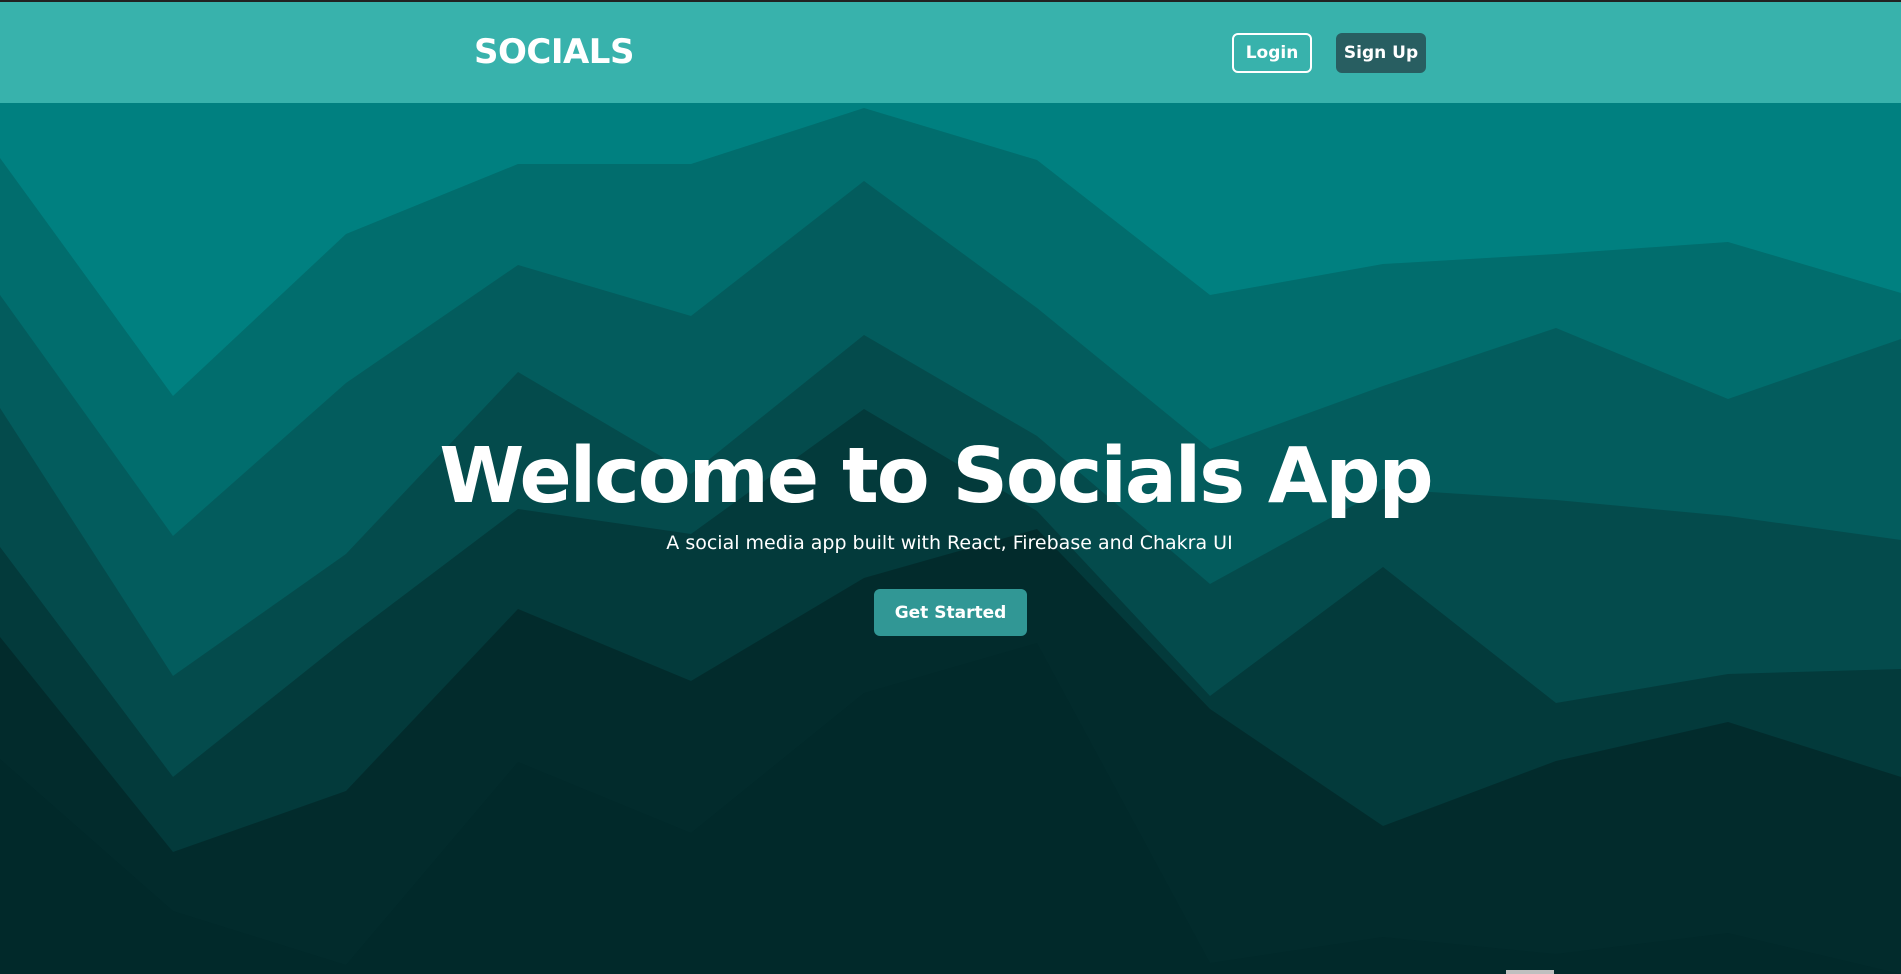 The height and width of the screenshot is (974, 1901). I want to click on signup-button: Sign Up, so click(1381, 53).